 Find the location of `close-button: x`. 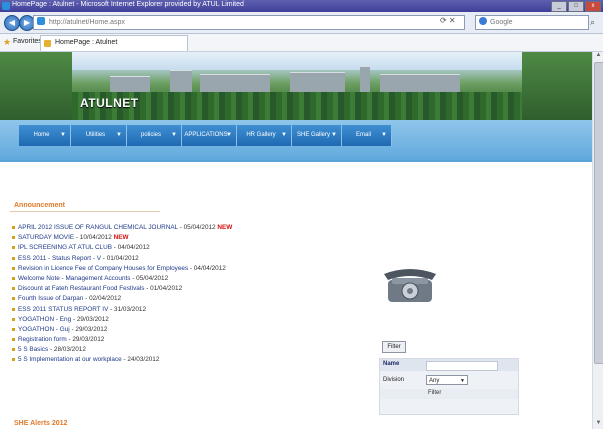

close-button: x is located at coordinates (593, 6).